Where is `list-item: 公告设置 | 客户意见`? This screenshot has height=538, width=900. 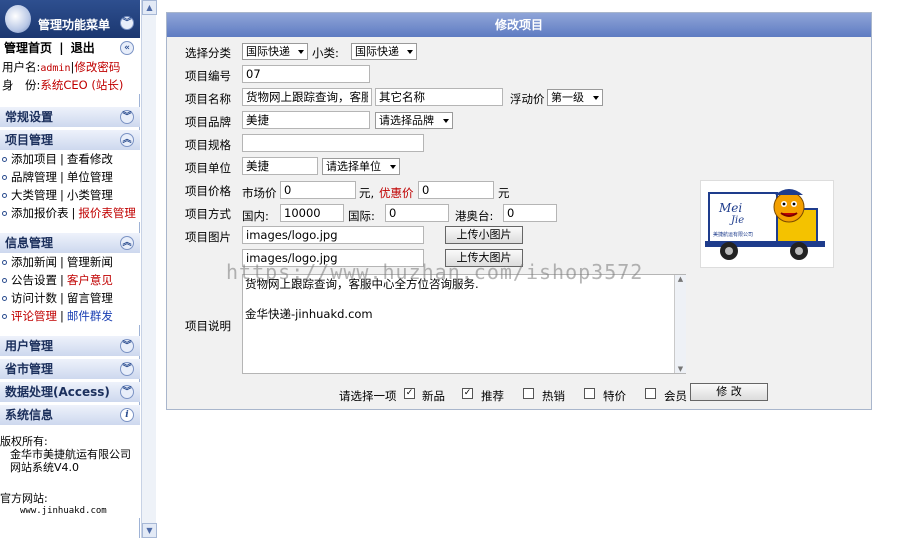 list-item: 公告设置 | 客户意见 is located at coordinates (70, 280).